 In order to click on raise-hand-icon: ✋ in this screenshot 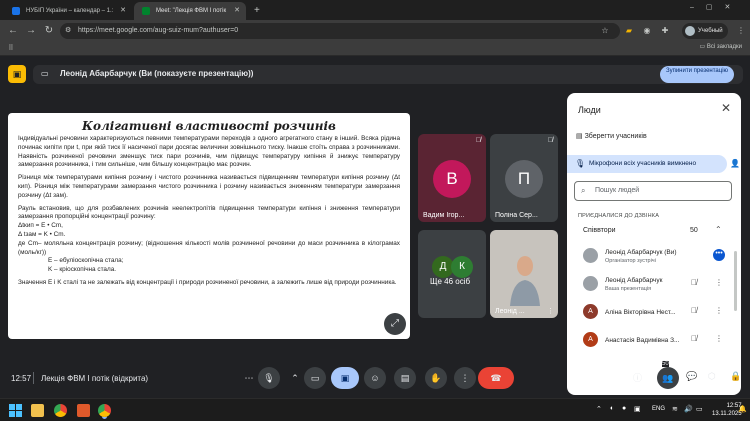, I will do `click(436, 378)`.